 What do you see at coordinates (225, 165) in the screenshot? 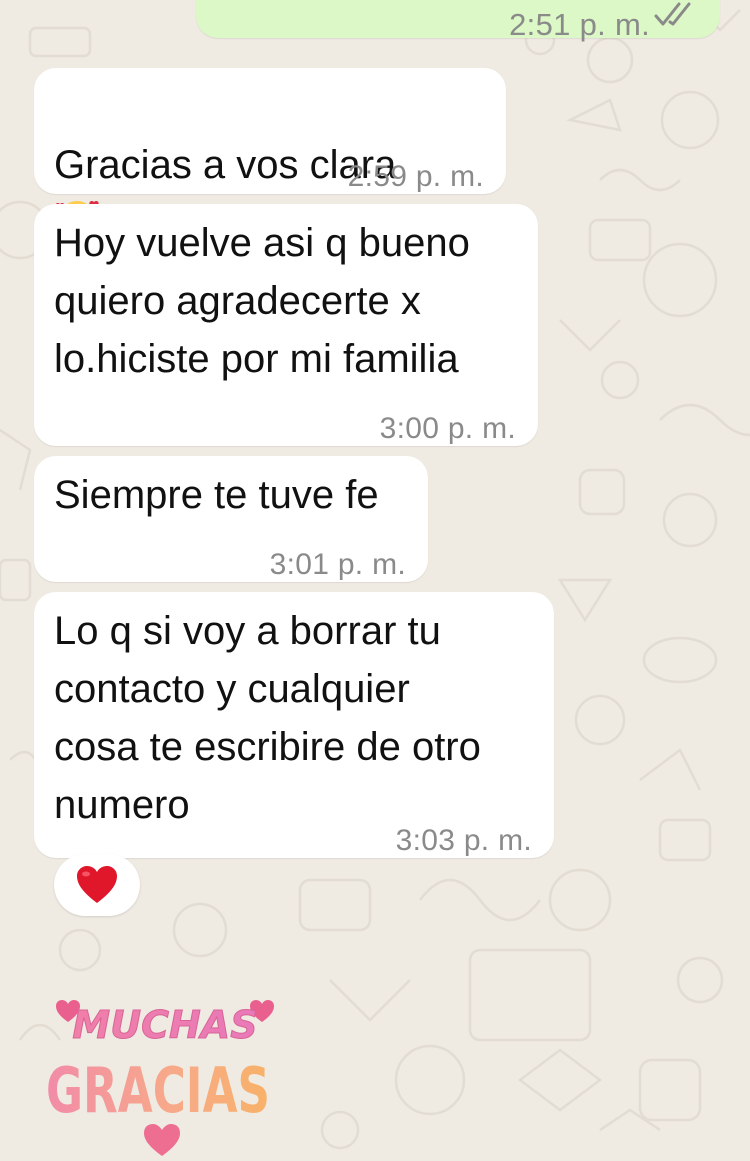
I see `message-text-content: Gracias a vos clara` at bounding box center [225, 165].